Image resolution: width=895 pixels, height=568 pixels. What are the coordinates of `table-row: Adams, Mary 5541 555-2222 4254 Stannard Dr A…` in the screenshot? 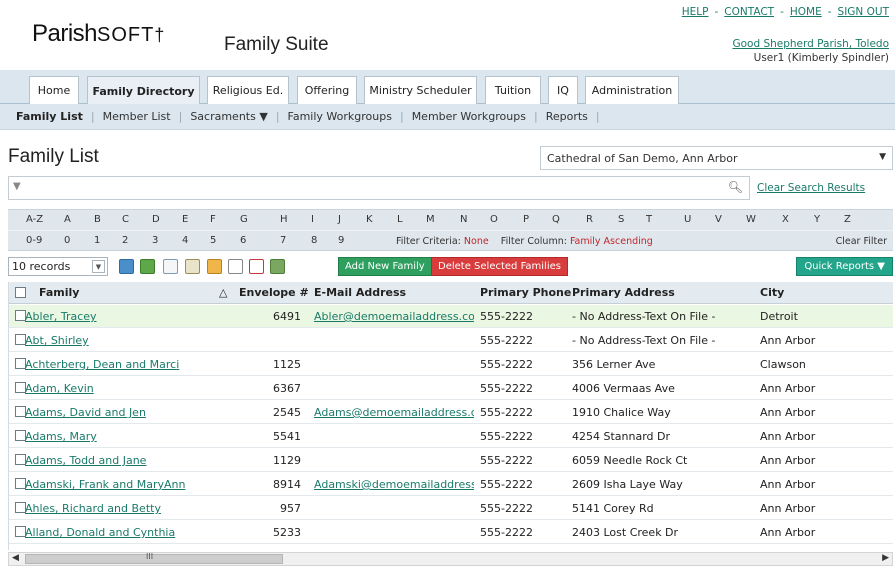 It's located at (451, 436).